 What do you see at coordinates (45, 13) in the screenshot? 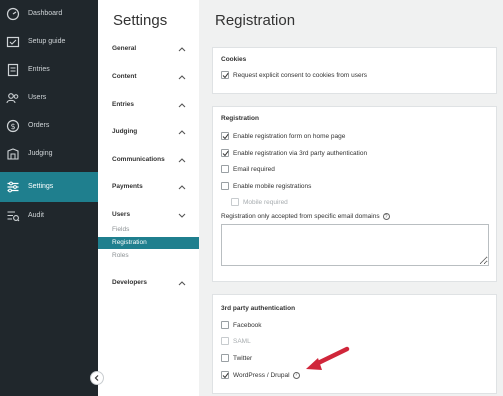
I see `nav-item-label: Dashboard` at bounding box center [45, 13].